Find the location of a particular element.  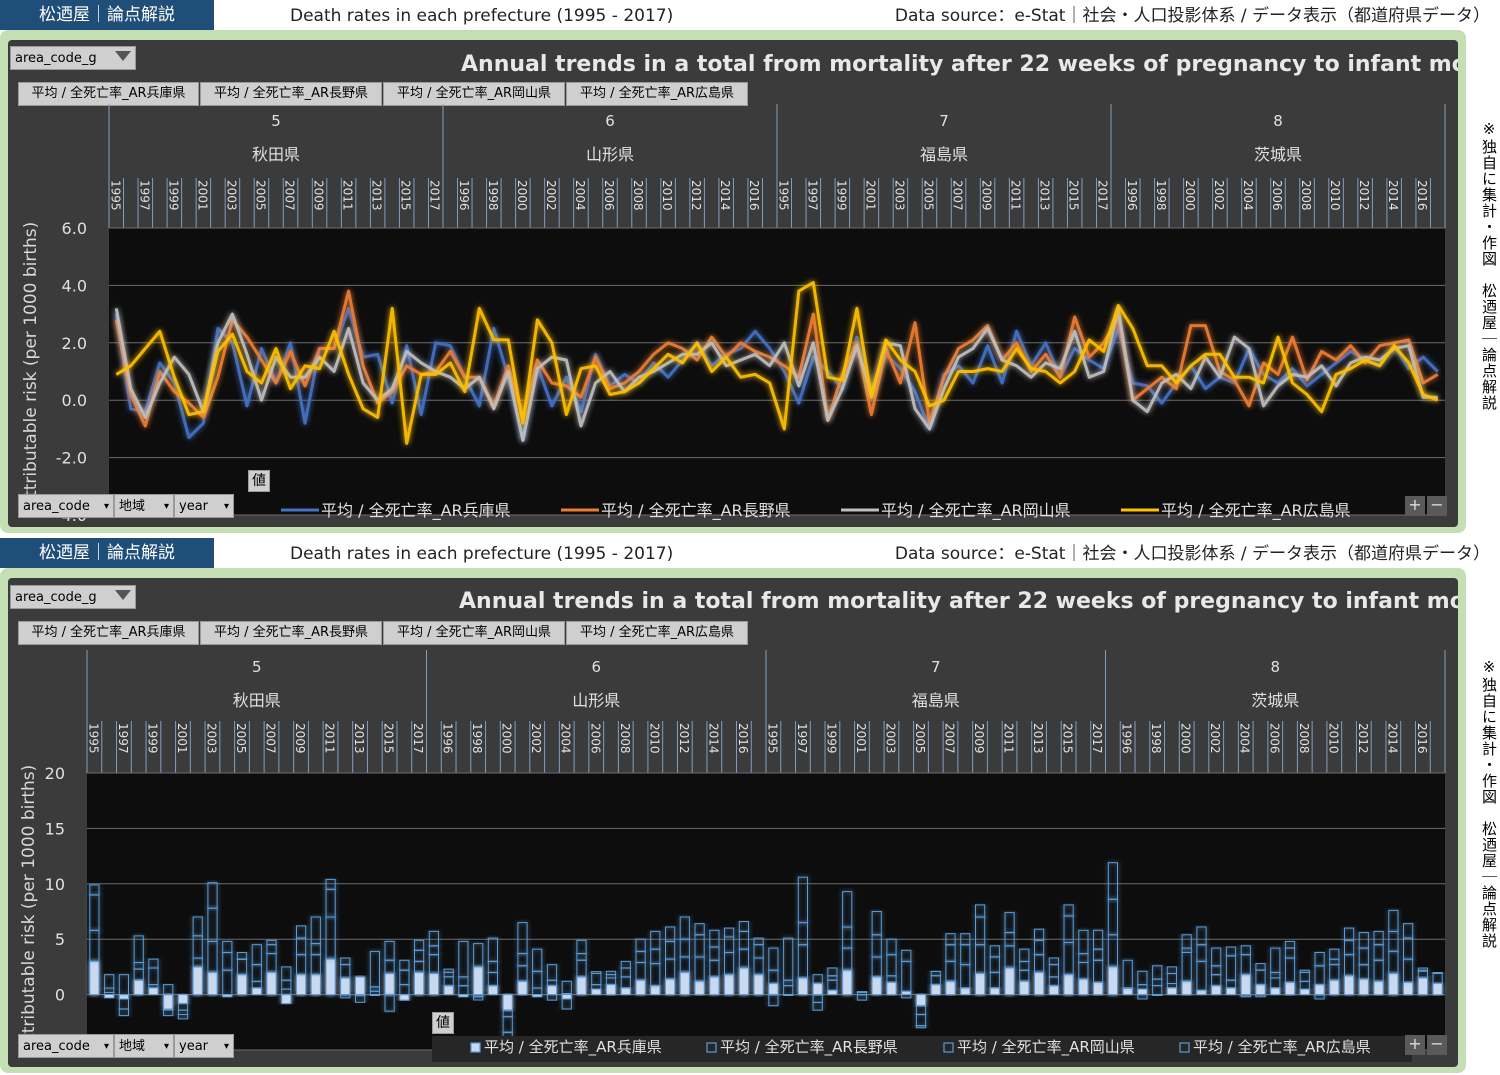

year-label: 2015 is located at coordinates (1074, 195).